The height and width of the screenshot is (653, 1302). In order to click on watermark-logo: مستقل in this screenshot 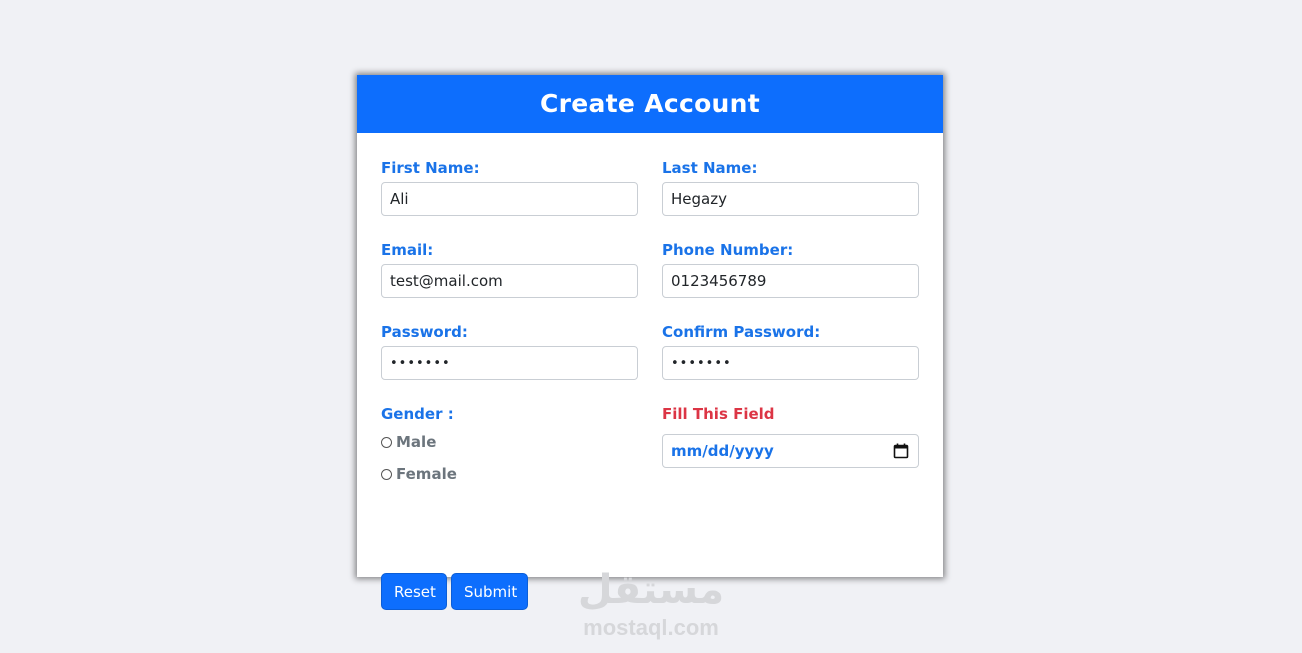, I will do `click(651, 590)`.